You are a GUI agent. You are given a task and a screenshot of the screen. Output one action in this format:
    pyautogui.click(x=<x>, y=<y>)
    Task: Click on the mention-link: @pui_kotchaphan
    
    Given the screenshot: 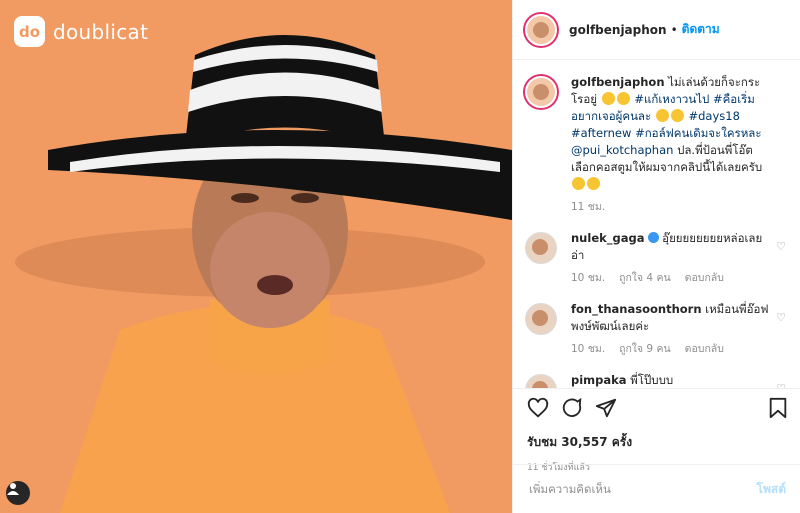 What is the action you would take?
    pyautogui.click(x=622, y=150)
    